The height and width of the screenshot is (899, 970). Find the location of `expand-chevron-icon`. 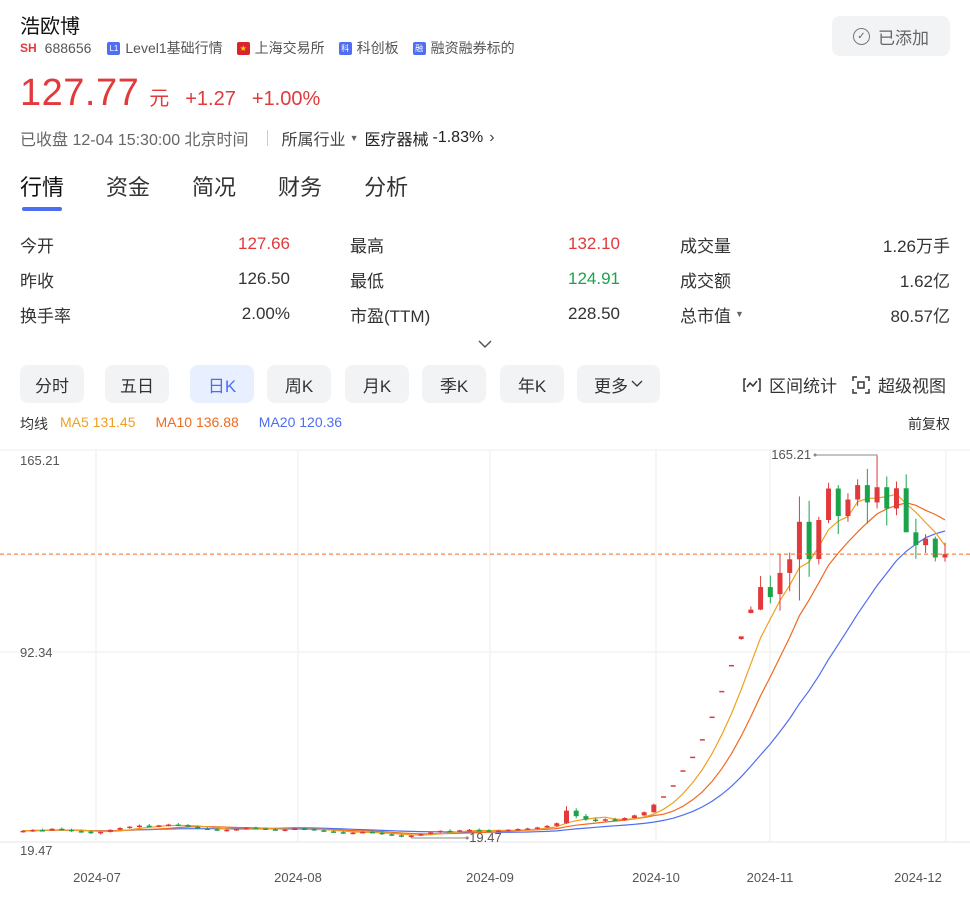

expand-chevron-icon is located at coordinates (485, 344).